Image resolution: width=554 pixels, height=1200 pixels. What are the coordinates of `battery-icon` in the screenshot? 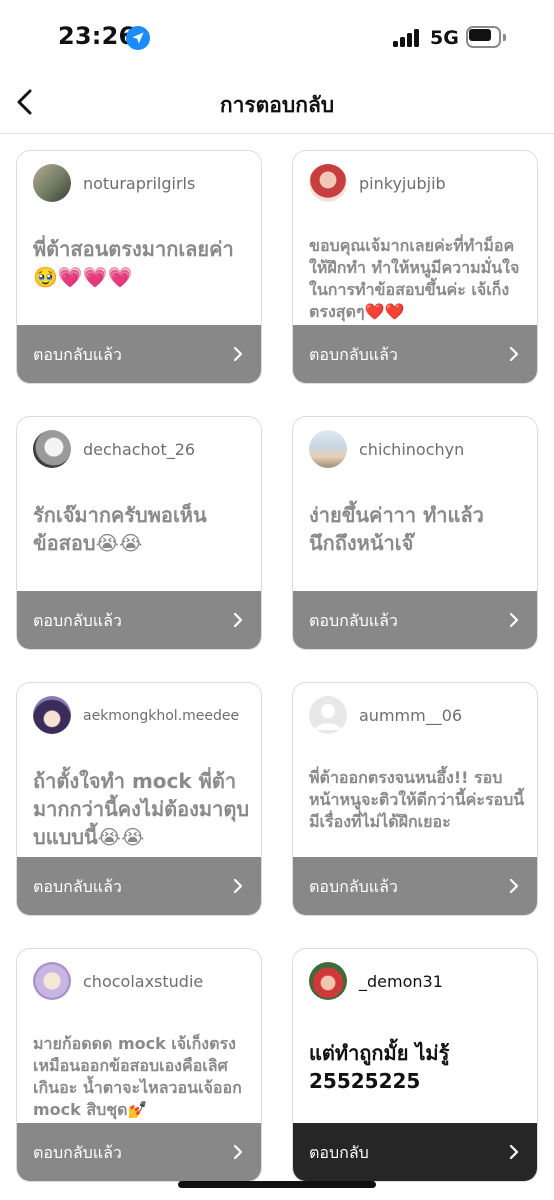 It's located at (486, 37).